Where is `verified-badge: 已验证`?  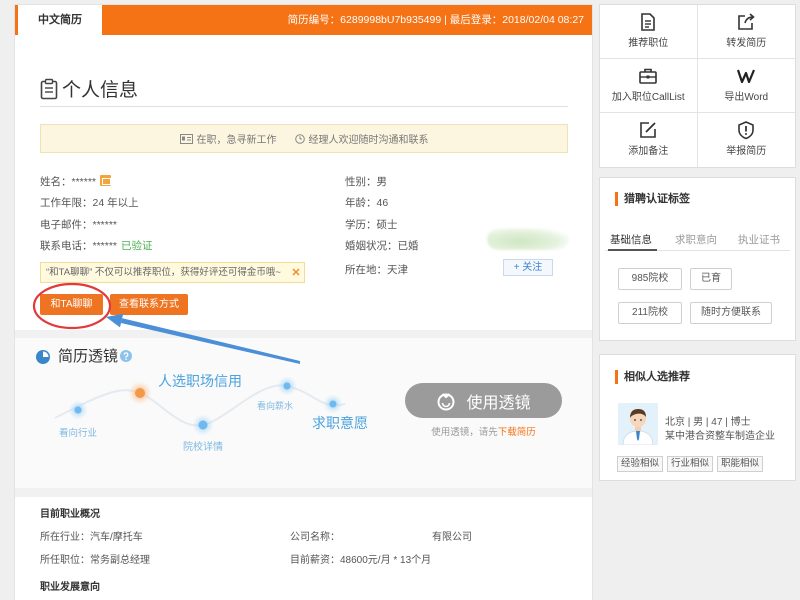 verified-badge: 已验证 is located at coordinates (137, 246).